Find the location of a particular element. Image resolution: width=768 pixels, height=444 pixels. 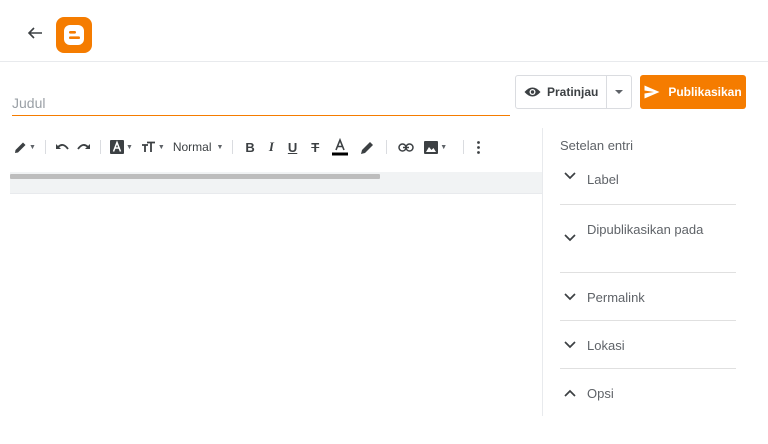

blogger-logo-icon is located at coordinates (74, 35).